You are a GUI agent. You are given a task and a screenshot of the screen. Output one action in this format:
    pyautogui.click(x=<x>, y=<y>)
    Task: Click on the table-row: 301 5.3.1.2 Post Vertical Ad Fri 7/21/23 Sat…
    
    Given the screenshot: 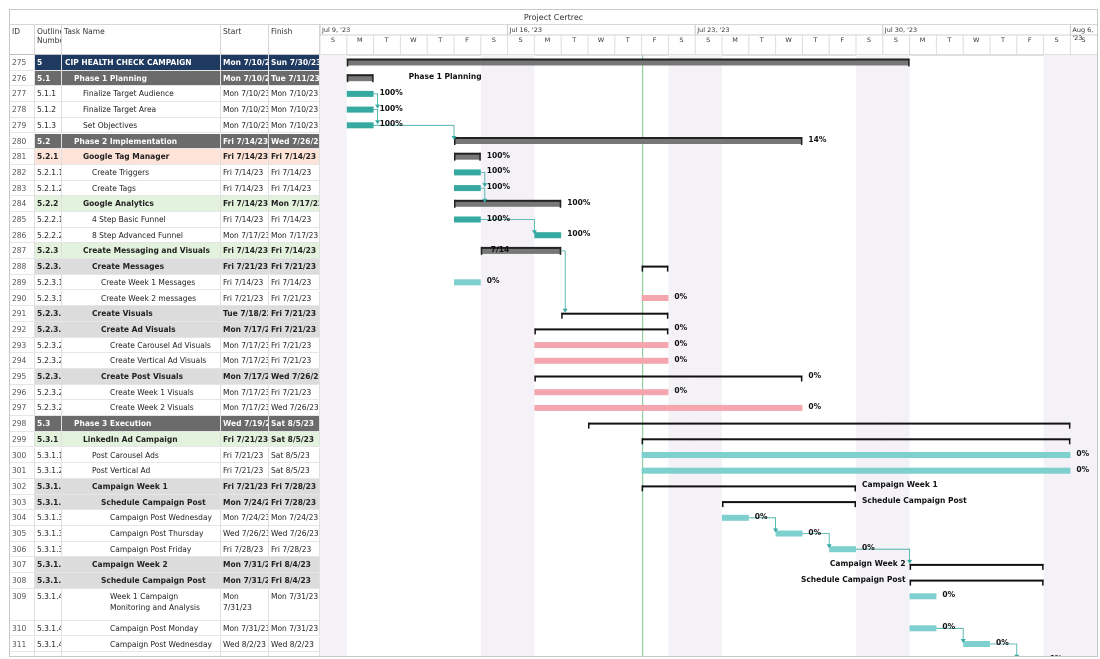 What is the action you would take?
    pyautogui.click(x=165, y=471)
    